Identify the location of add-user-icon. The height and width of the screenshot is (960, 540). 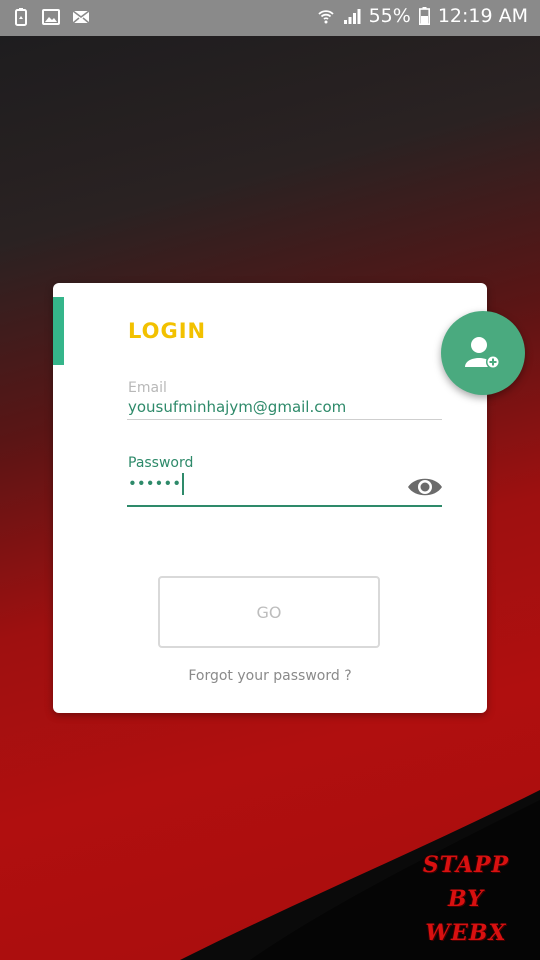
(482, 353).